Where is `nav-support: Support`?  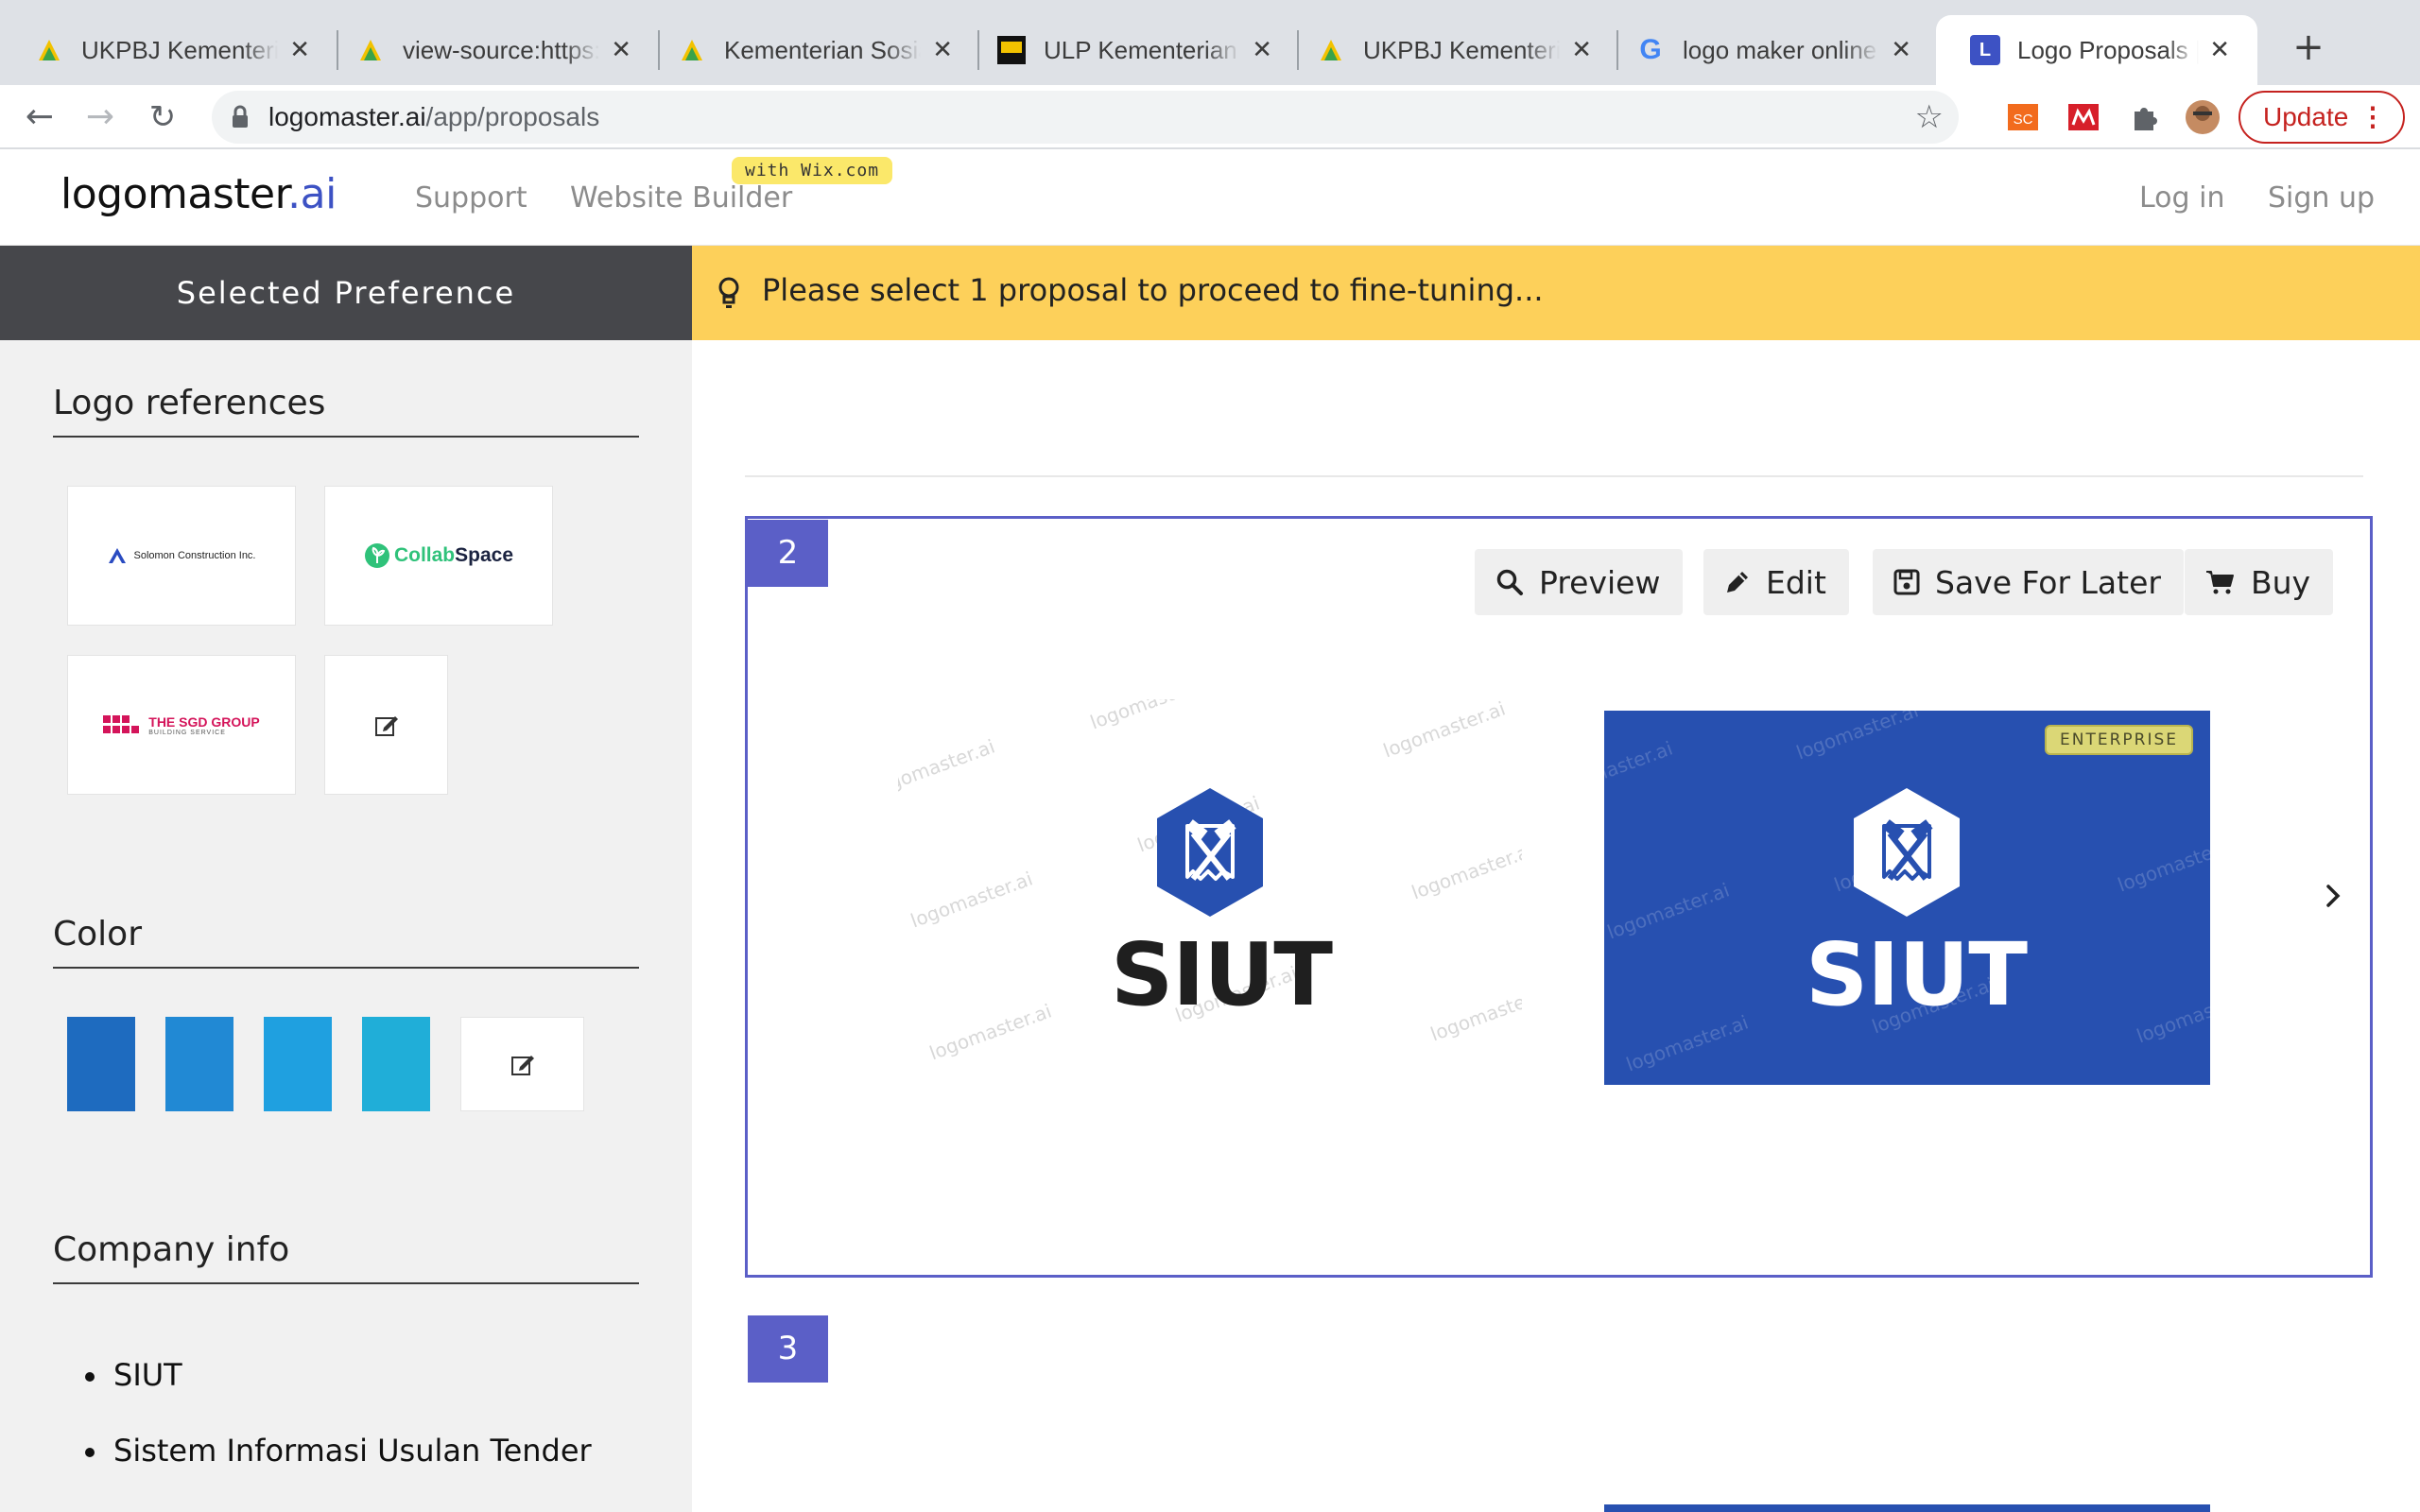 nav-support: Support is located at coordinates (471, 198).